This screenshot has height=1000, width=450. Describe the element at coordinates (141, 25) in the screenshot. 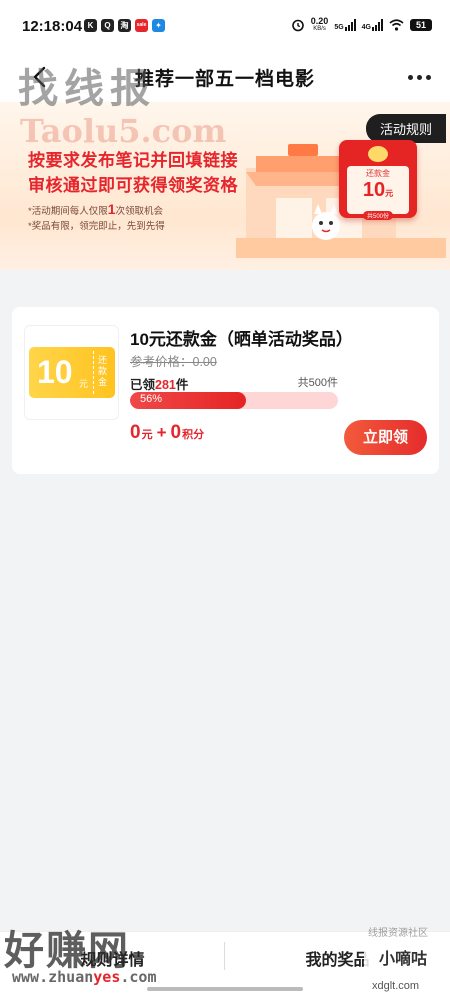

I see `sale-app-icon: sale` at that location.